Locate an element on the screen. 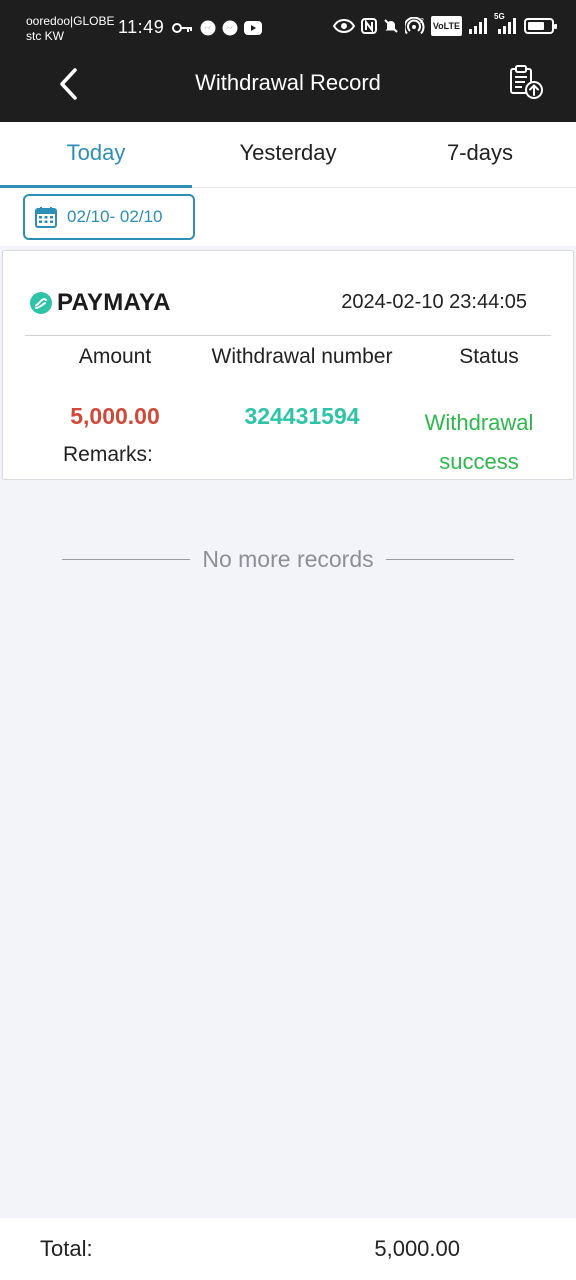 The height and width of the screenshot is (1280, 576). withdrawal-number-value: 324431594 is located at coordinates (302, 416).